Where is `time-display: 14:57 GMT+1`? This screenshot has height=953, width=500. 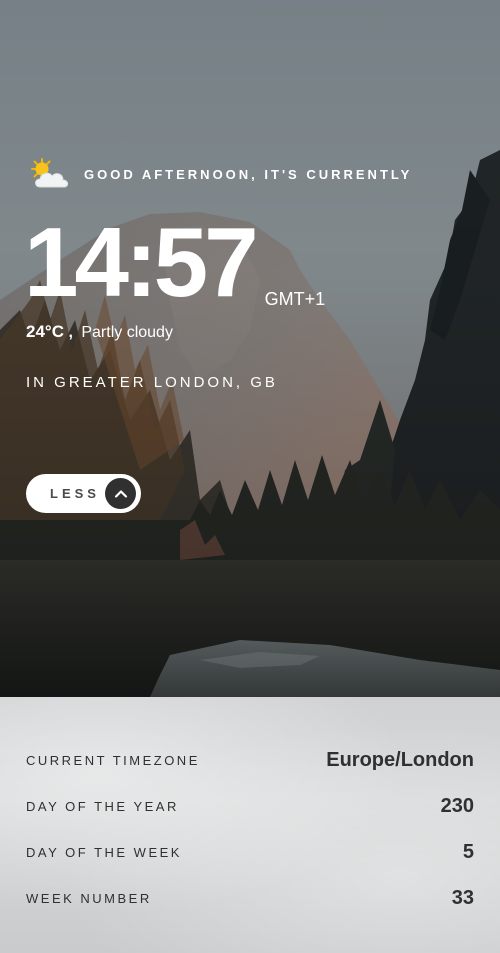
time-display: 14:57 GMT+1 is located at coordinates (174, 262).